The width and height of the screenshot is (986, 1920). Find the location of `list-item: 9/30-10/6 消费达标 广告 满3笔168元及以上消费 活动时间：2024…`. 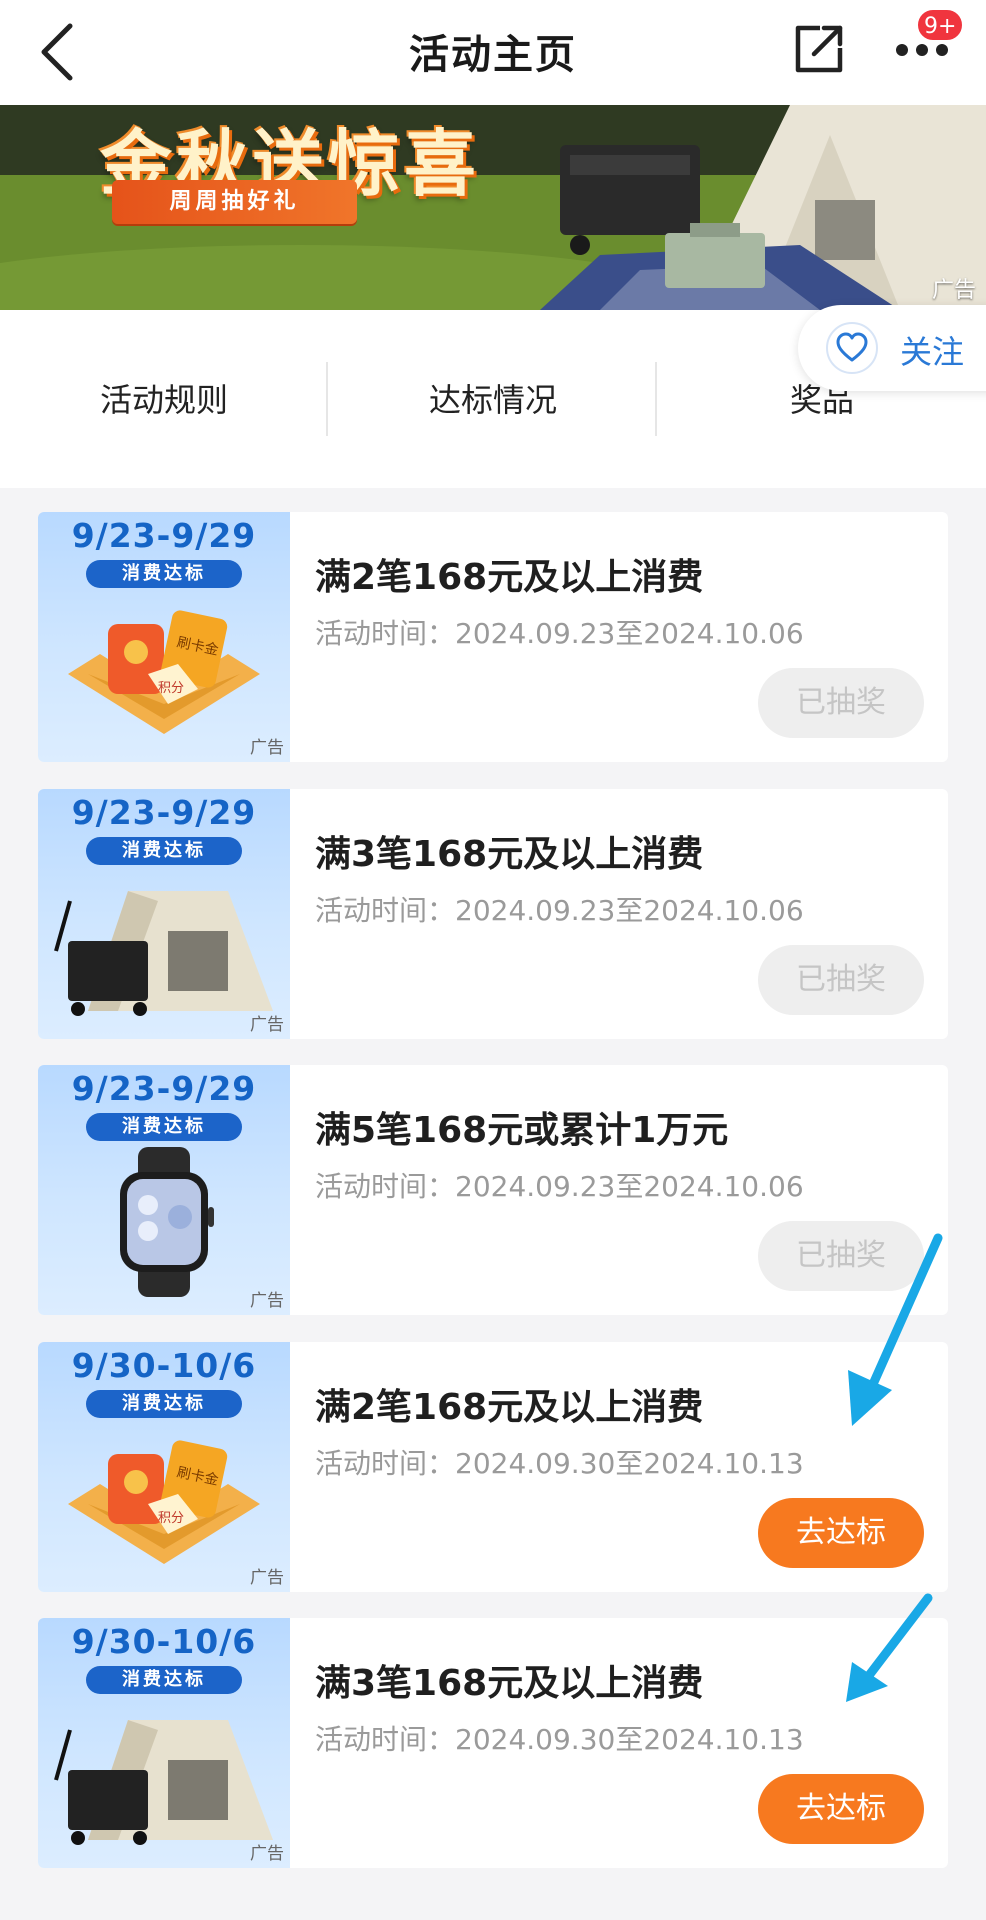

list-item: 9/30-10/6 消费达标 广告 满3笔168元及以上消费 活动时间：2024… is located at coordinates (493, 1743).